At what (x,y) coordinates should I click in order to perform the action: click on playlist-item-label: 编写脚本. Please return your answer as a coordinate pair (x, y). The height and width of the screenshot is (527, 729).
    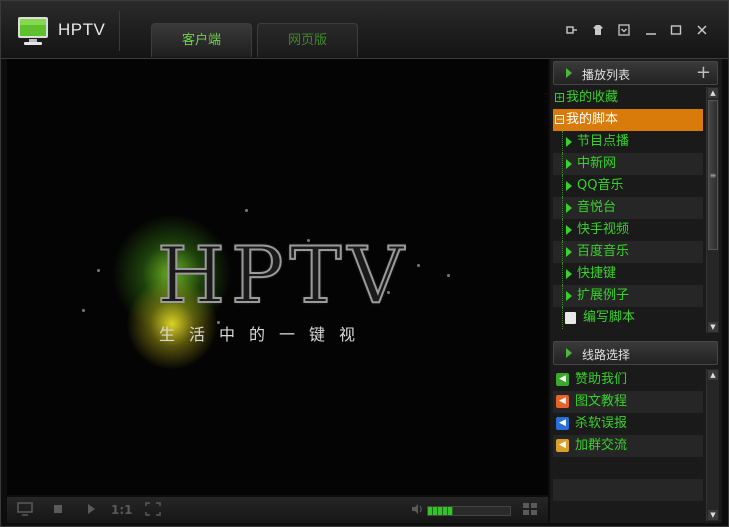
    Looking at the image, I should click on (609, 317).